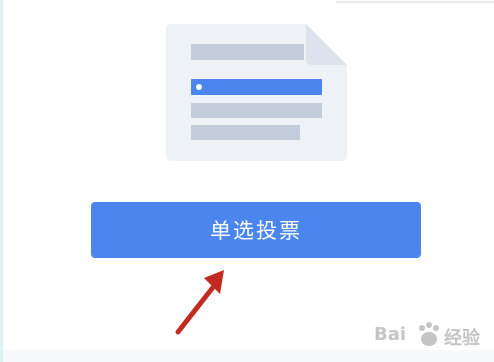 This screenshot has height=362, width=494. What do you see at coordinates (390, 334) in the screenshot?
I see `watermark-text-left: Bai` at bounding box center [390, 334].